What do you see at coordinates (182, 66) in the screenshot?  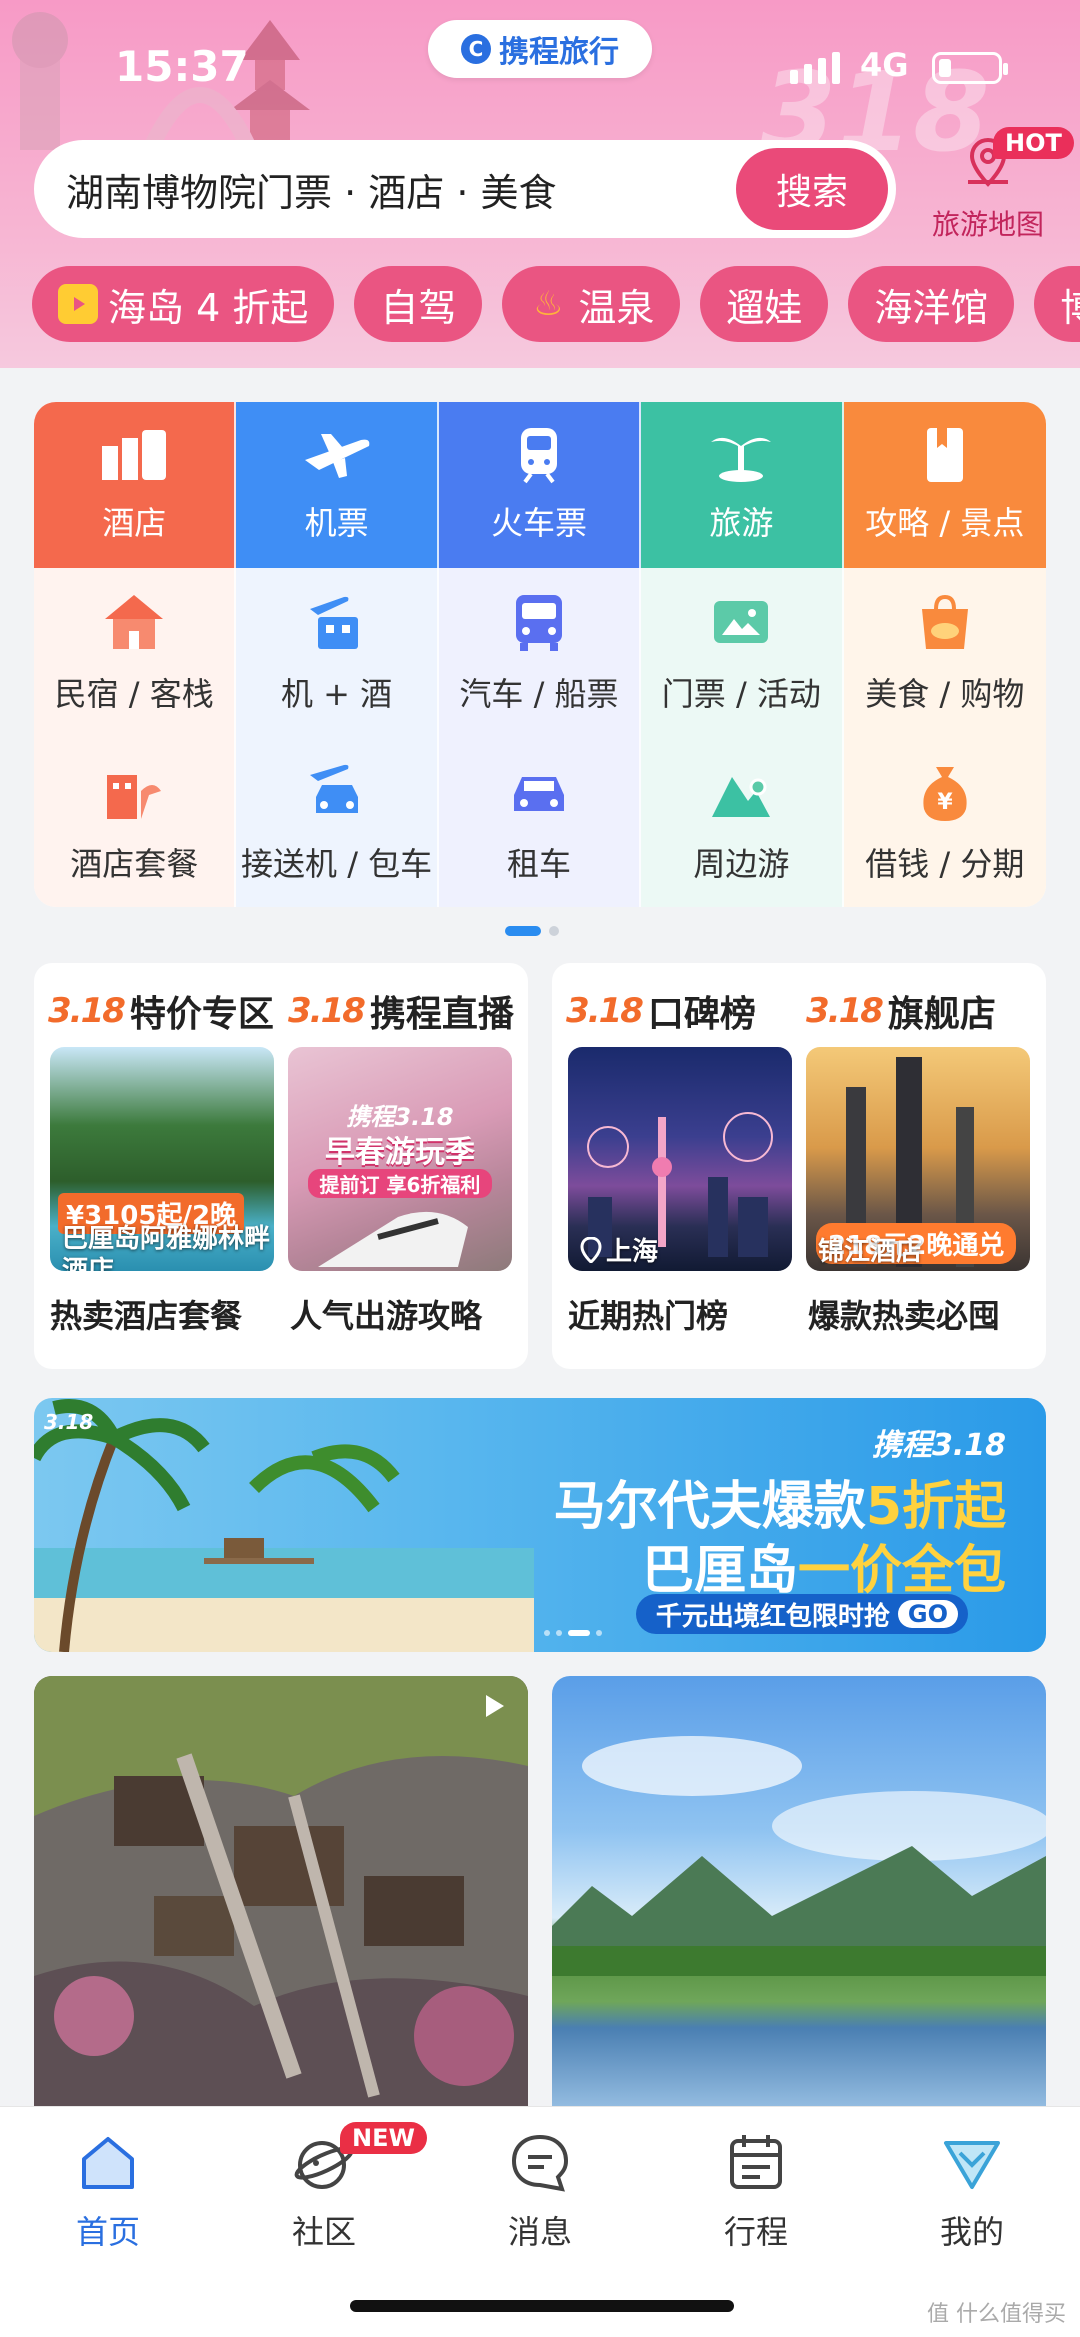 I see `status-time: 15:37` at bounding box center [182, 66].